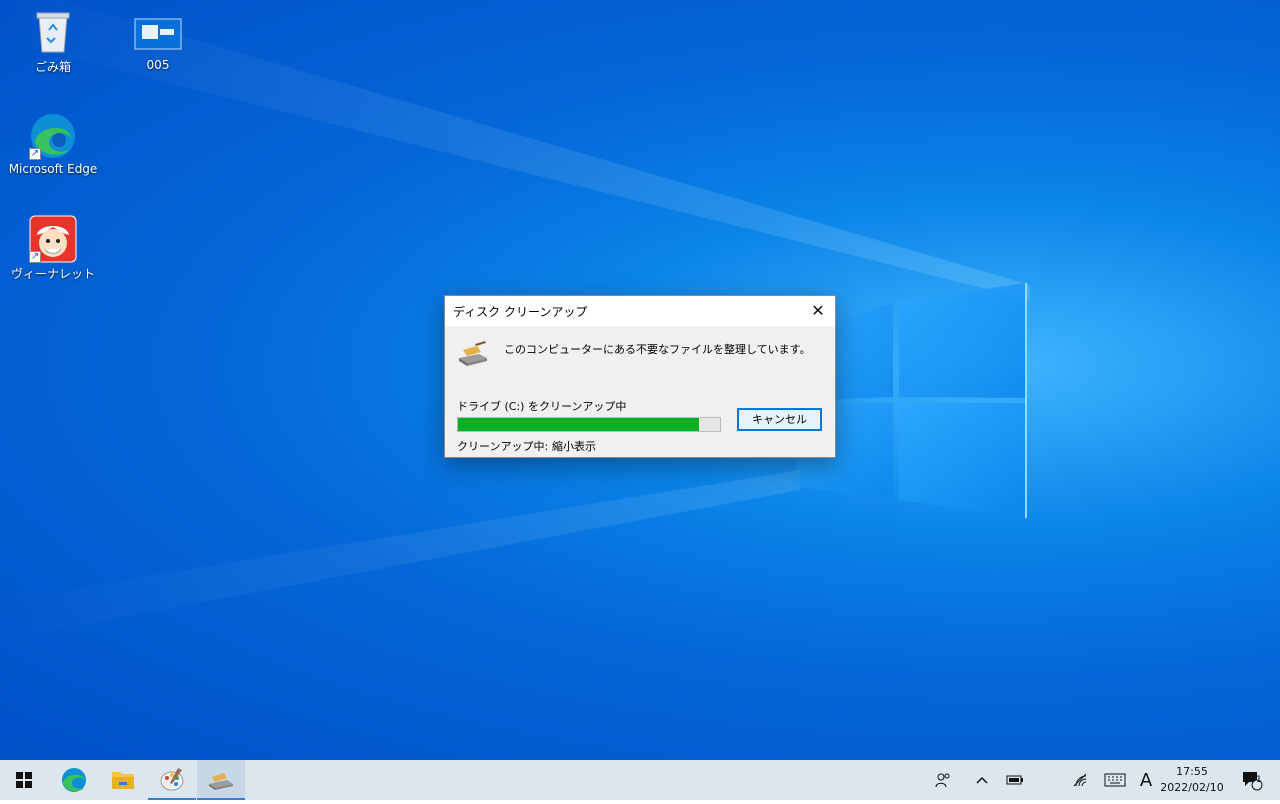  I want to click on desktop-icon-recycle-bin: ごみ箱, so click(53, 41).